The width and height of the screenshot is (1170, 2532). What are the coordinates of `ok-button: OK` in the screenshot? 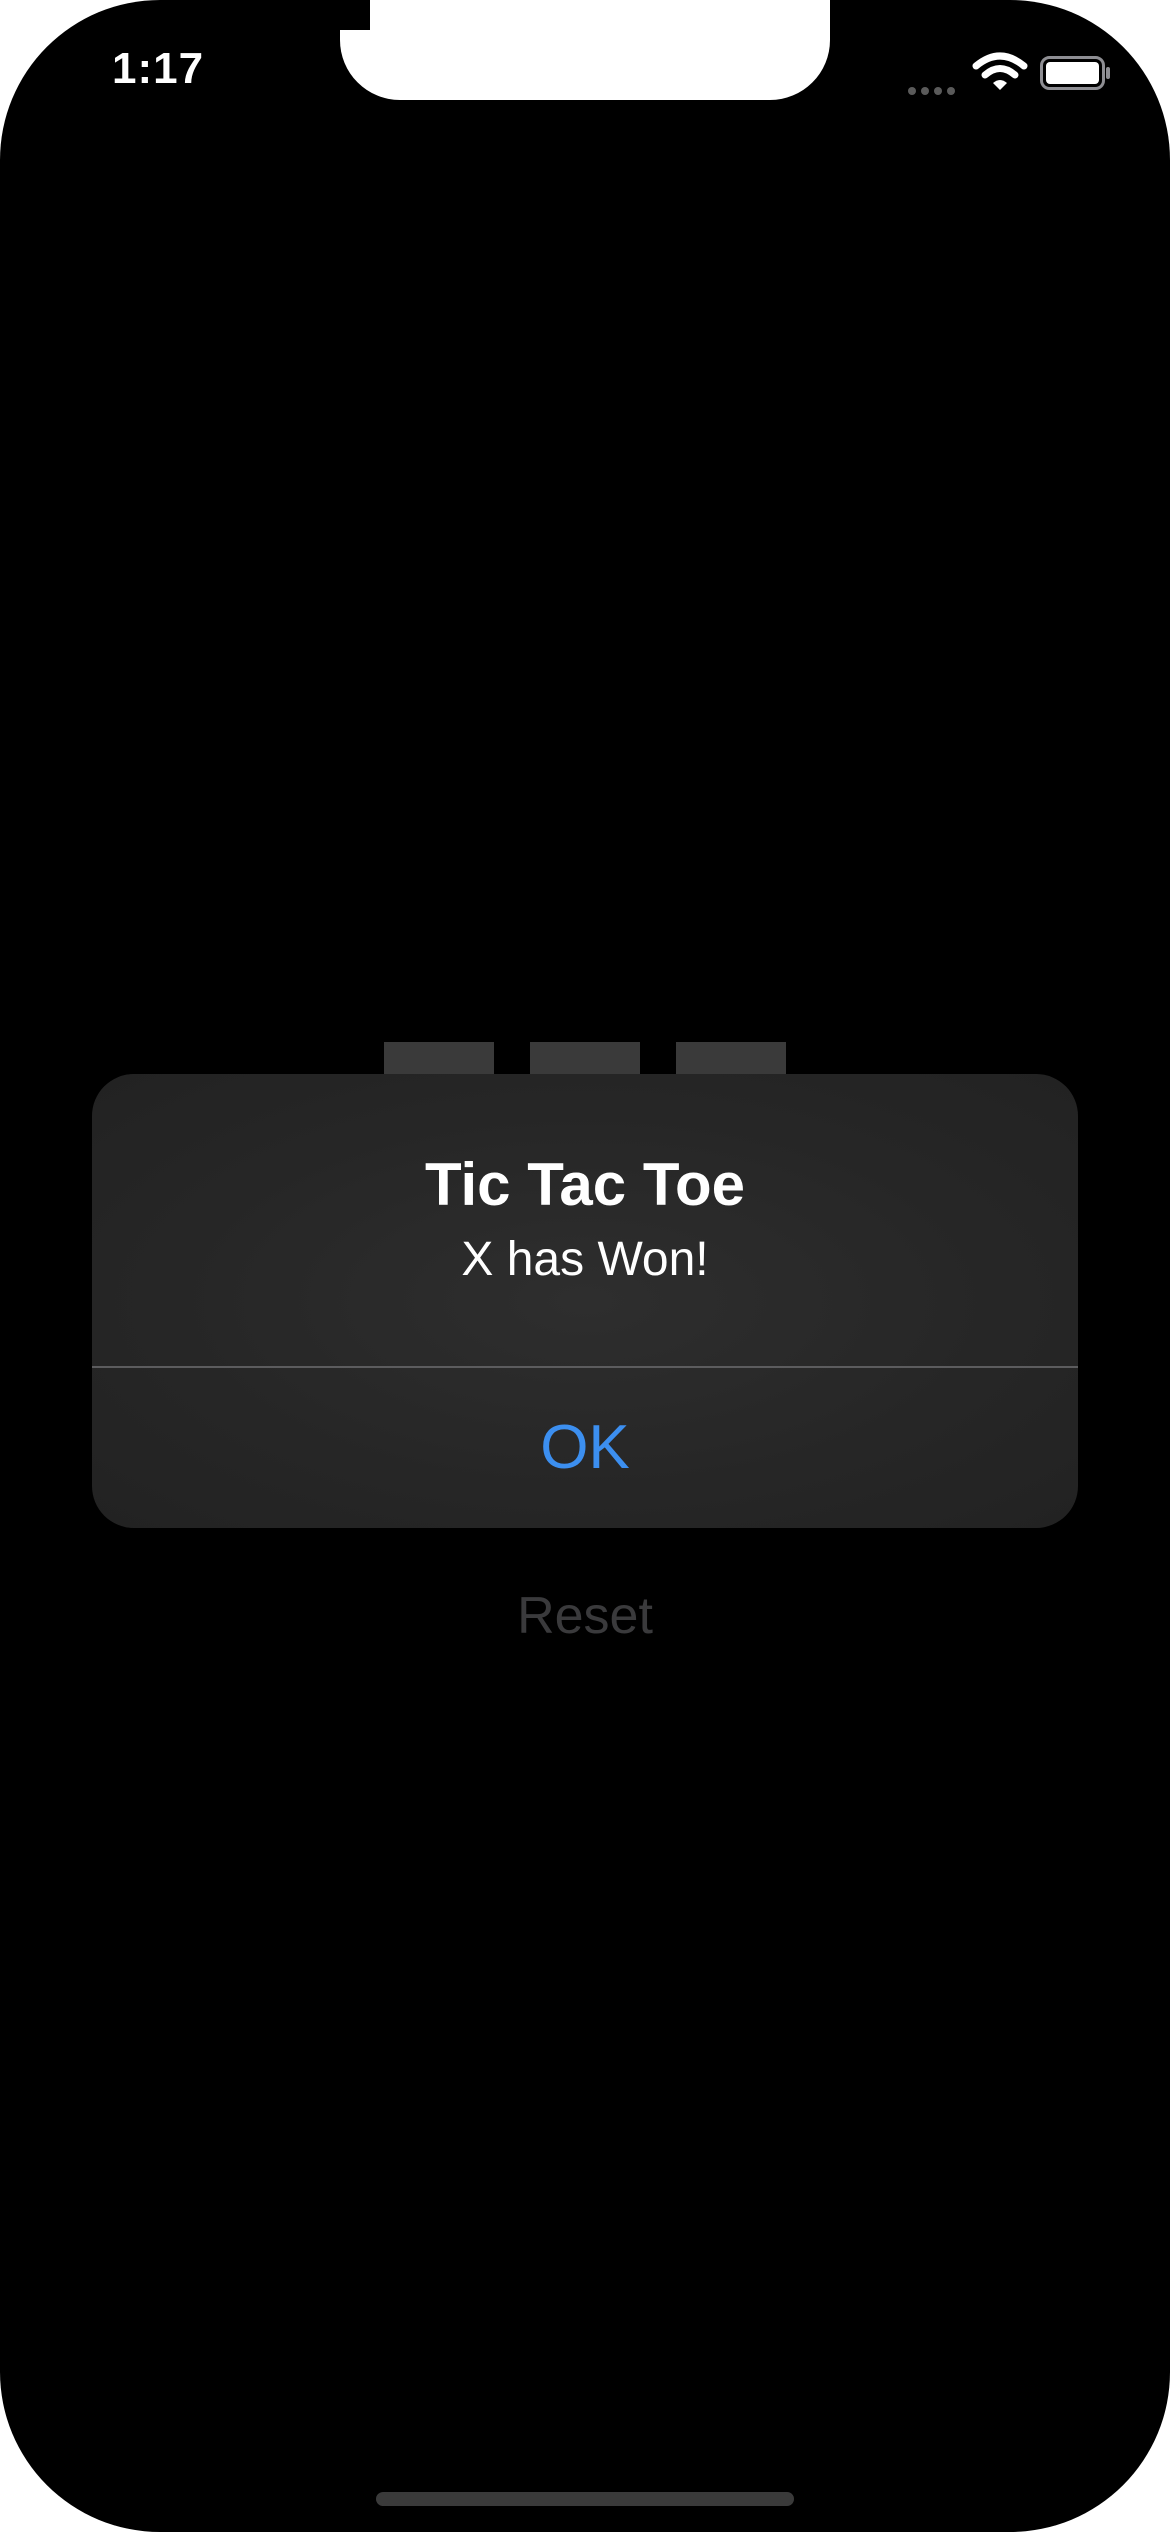 It's located at (585, 1448).